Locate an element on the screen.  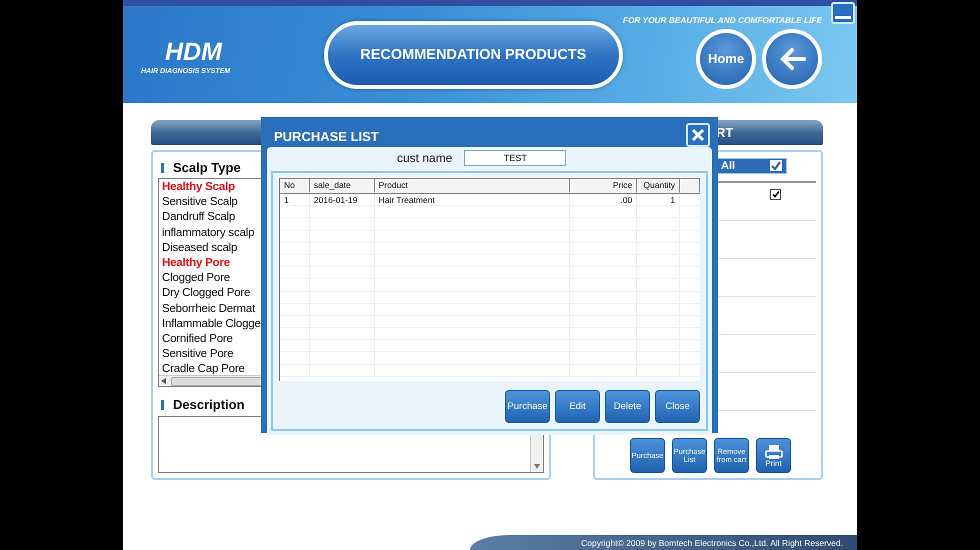
list-item: Cornified Pore is located at coordinates (197, 340).